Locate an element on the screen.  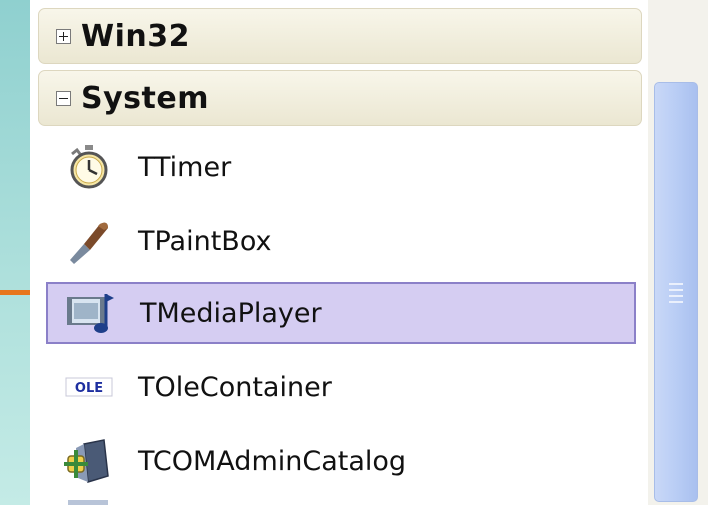
paintbrush-icon is located at coordinates (89, 243).